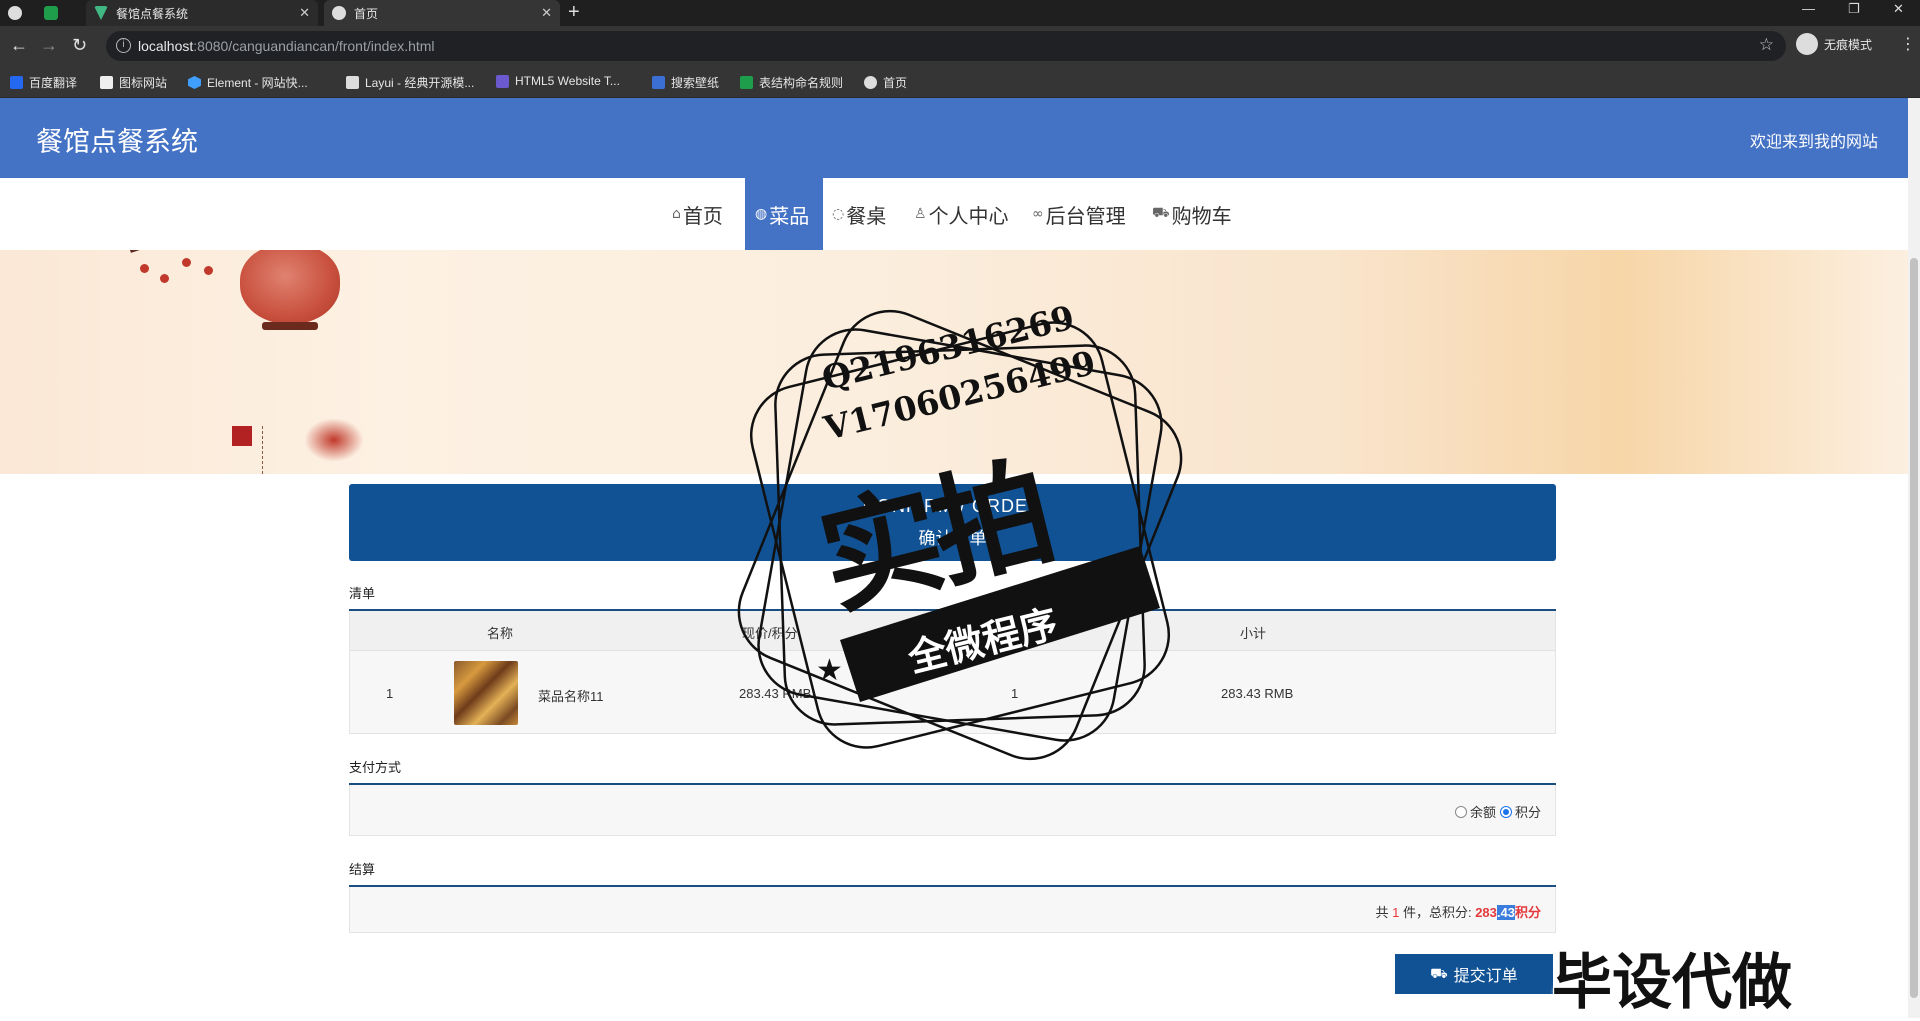  What do you see at coordinates (1854, 9) in the screenshot?
I see `restore-icon: ❐` at bounding box center [1854, 9].